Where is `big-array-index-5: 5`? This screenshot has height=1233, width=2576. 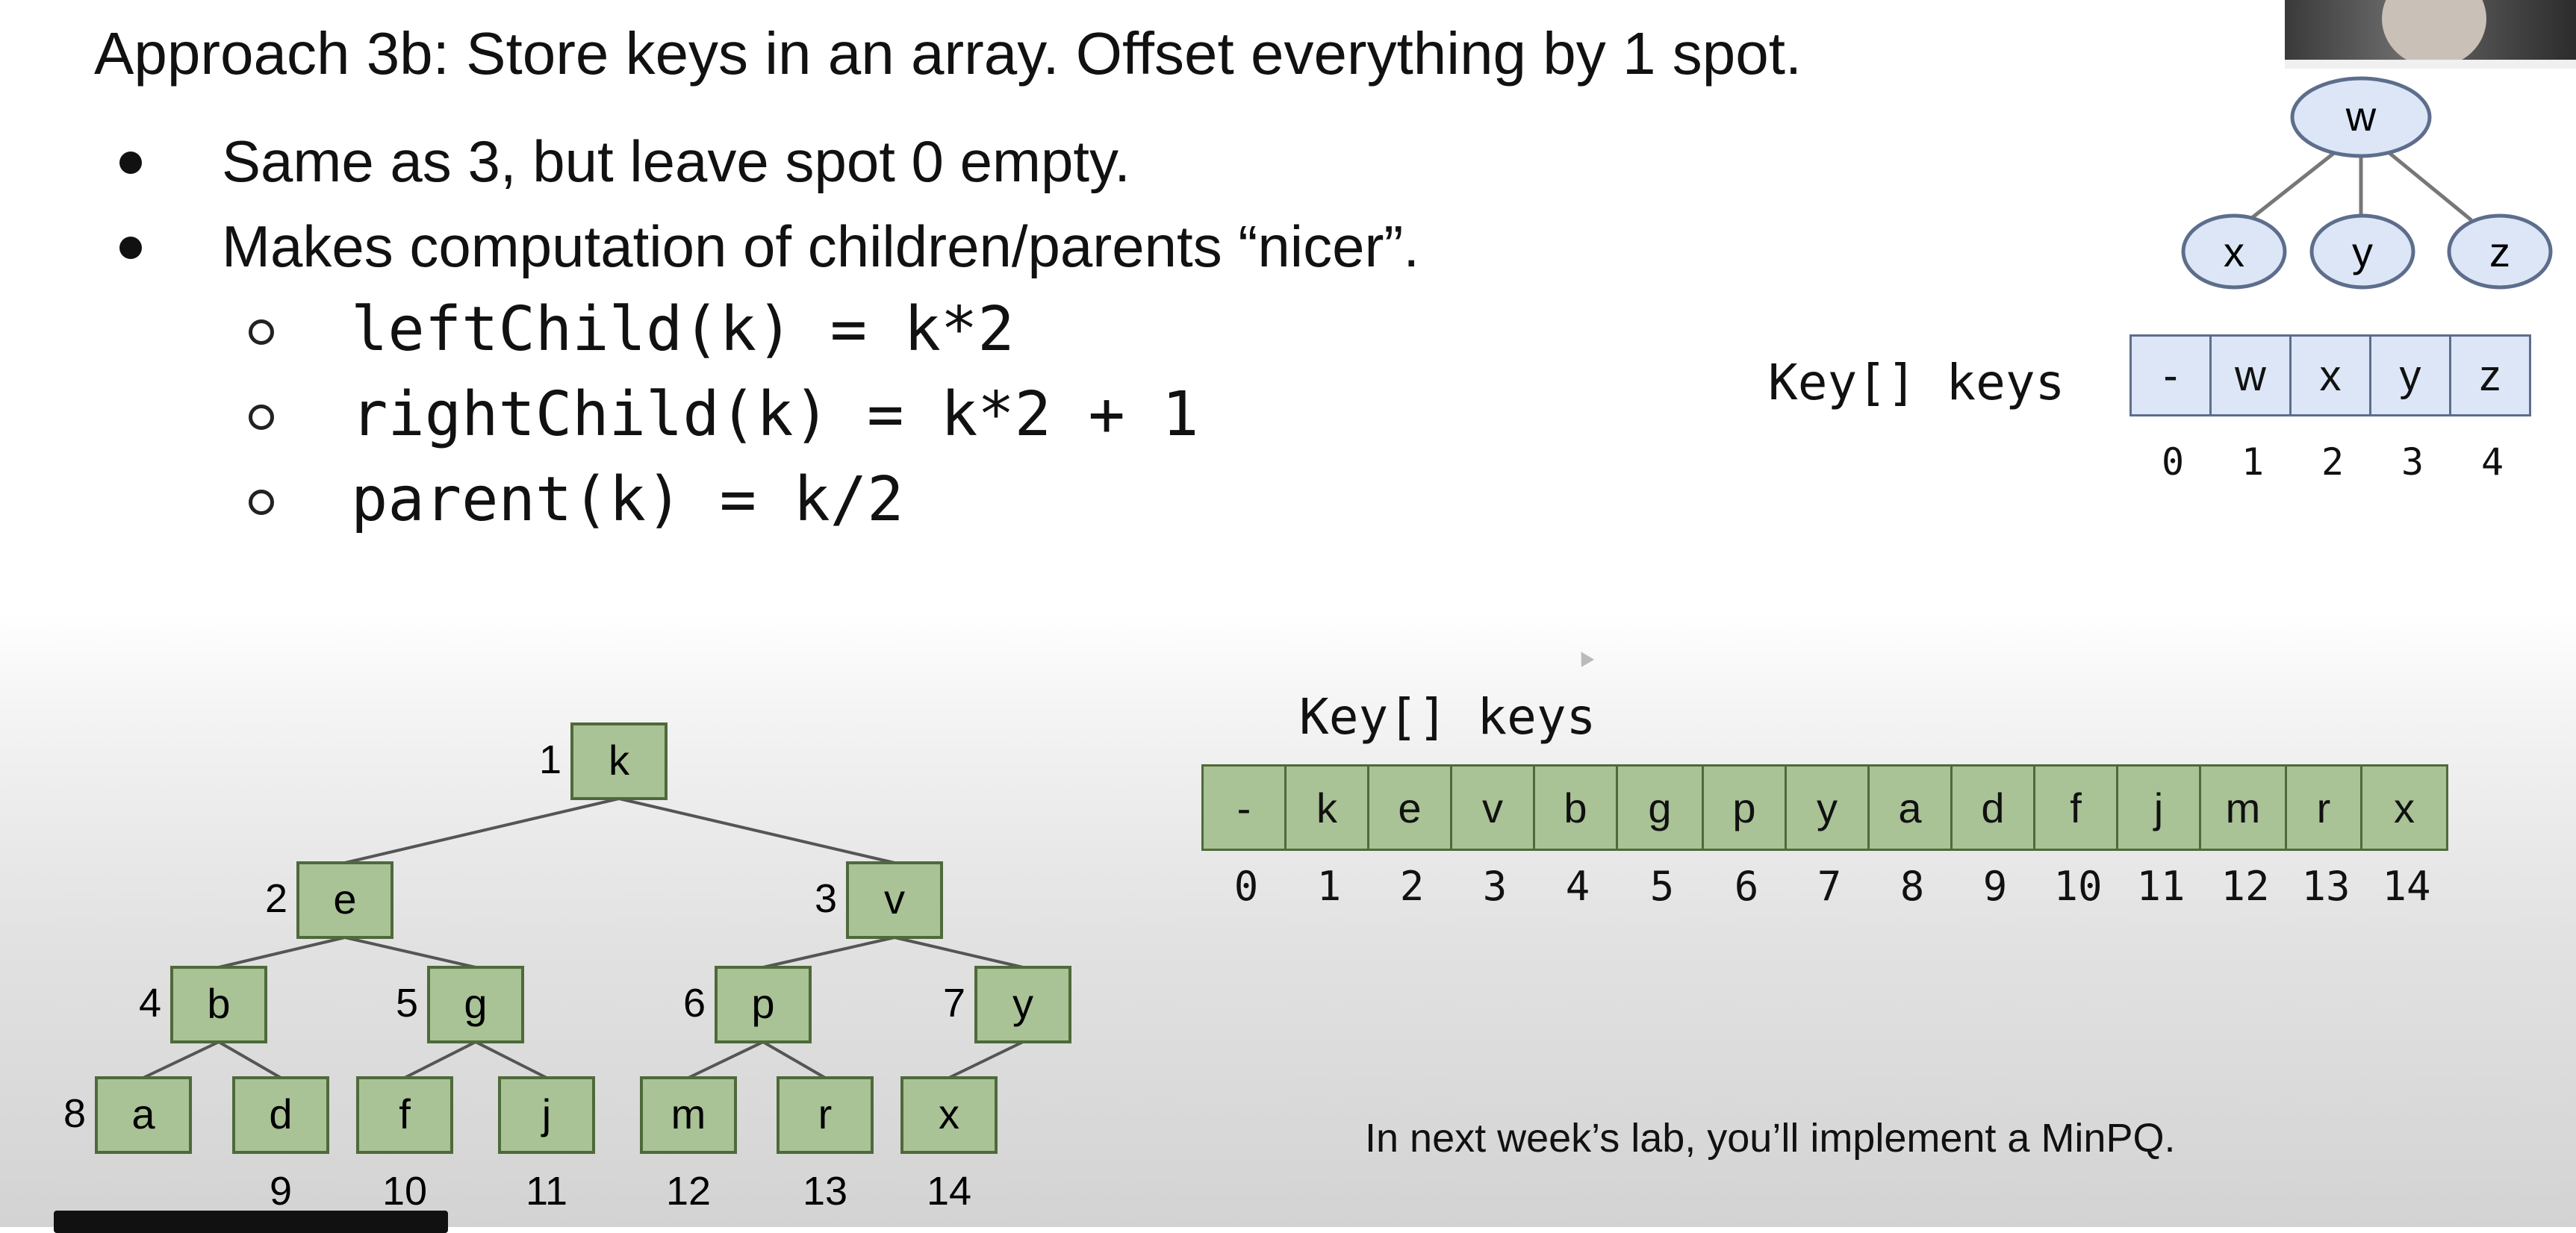
big-array-index-5: 5 is located at coordinates (1662, 886).